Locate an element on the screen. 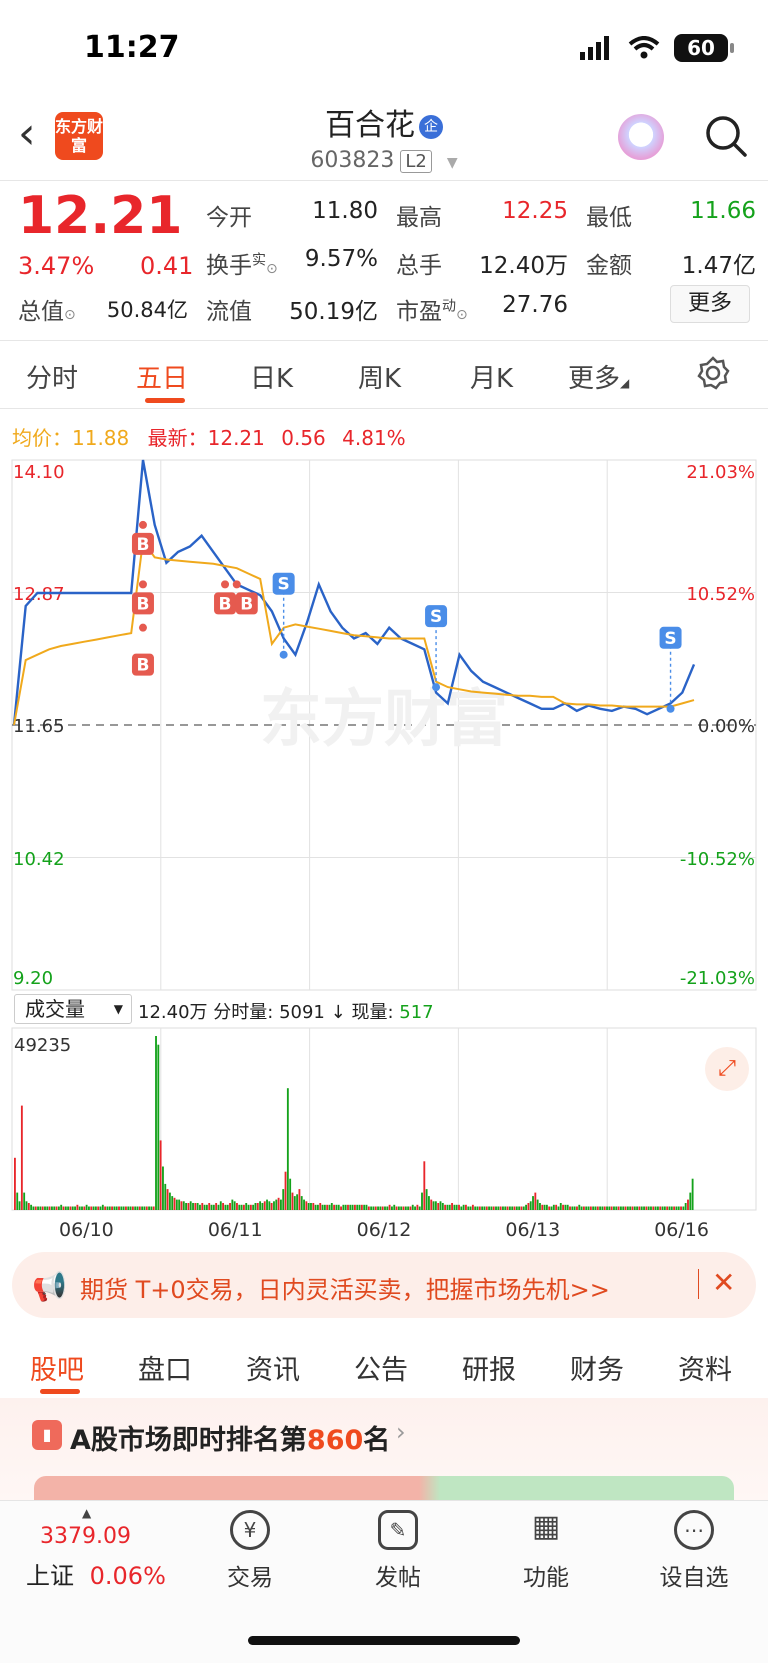  tab-research: 研报 is located at coordinates (489, 1367).